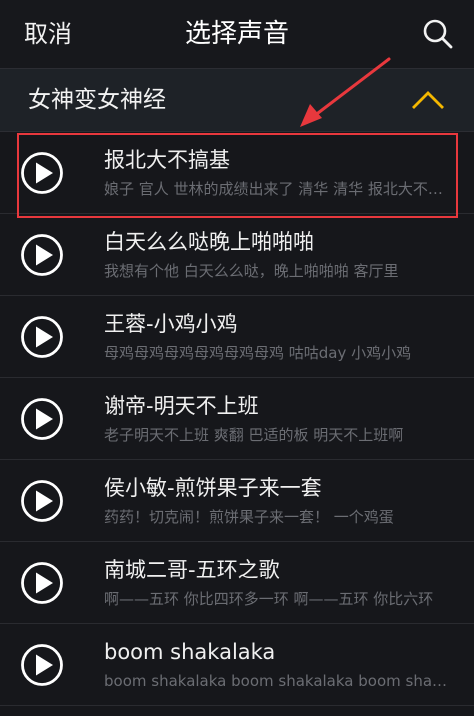  What do you see at coordinates (237, 501) in the screenshot?
I see `sound-row: 侯小敏-煎饼果子来一套 药药！切克闹！煎饼果子来一套！ 一个鸡蛋` at bounding box center [237, 501].